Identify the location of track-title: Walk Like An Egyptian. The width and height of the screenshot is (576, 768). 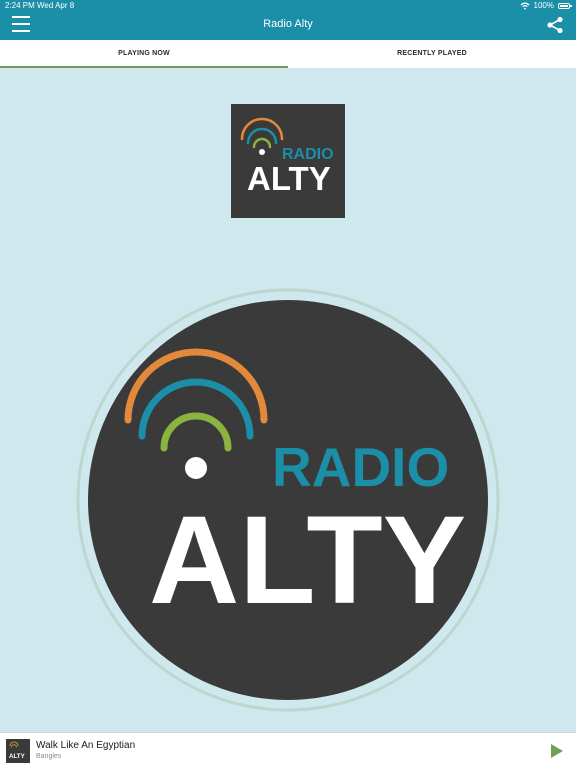
(86, 745).